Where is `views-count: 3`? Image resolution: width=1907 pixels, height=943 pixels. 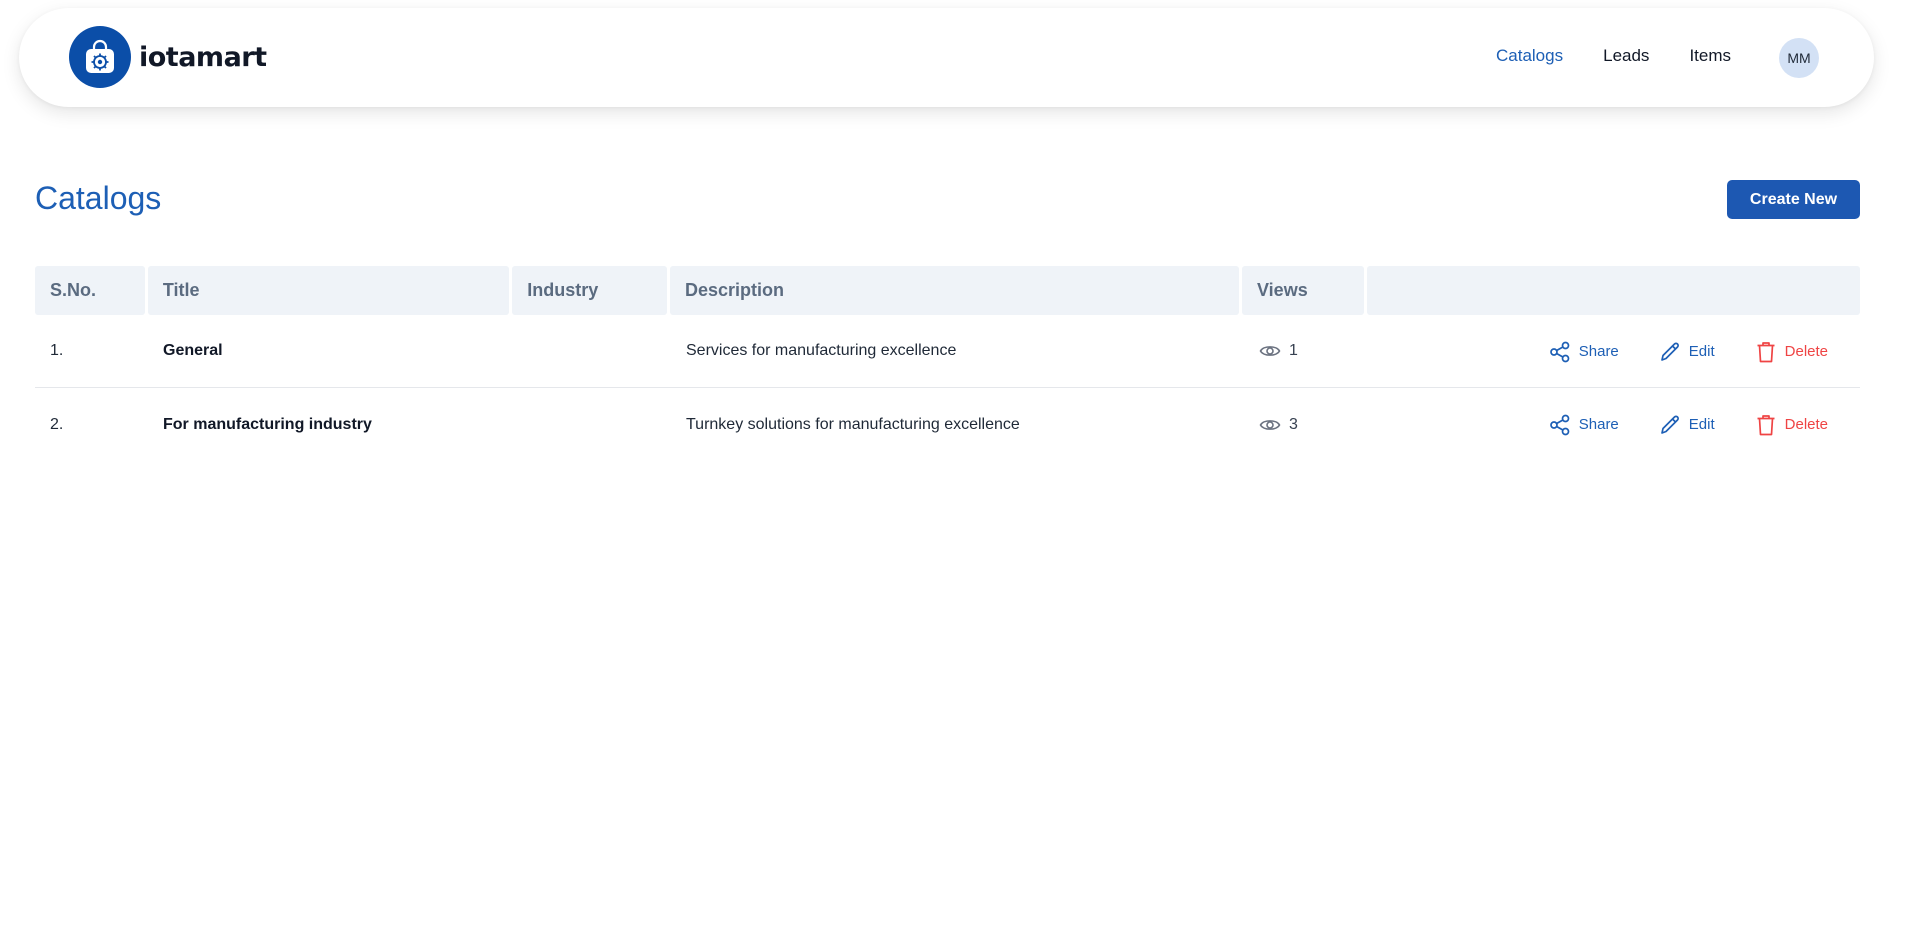
views-count: 3 is located at coordinates (1293, 424).